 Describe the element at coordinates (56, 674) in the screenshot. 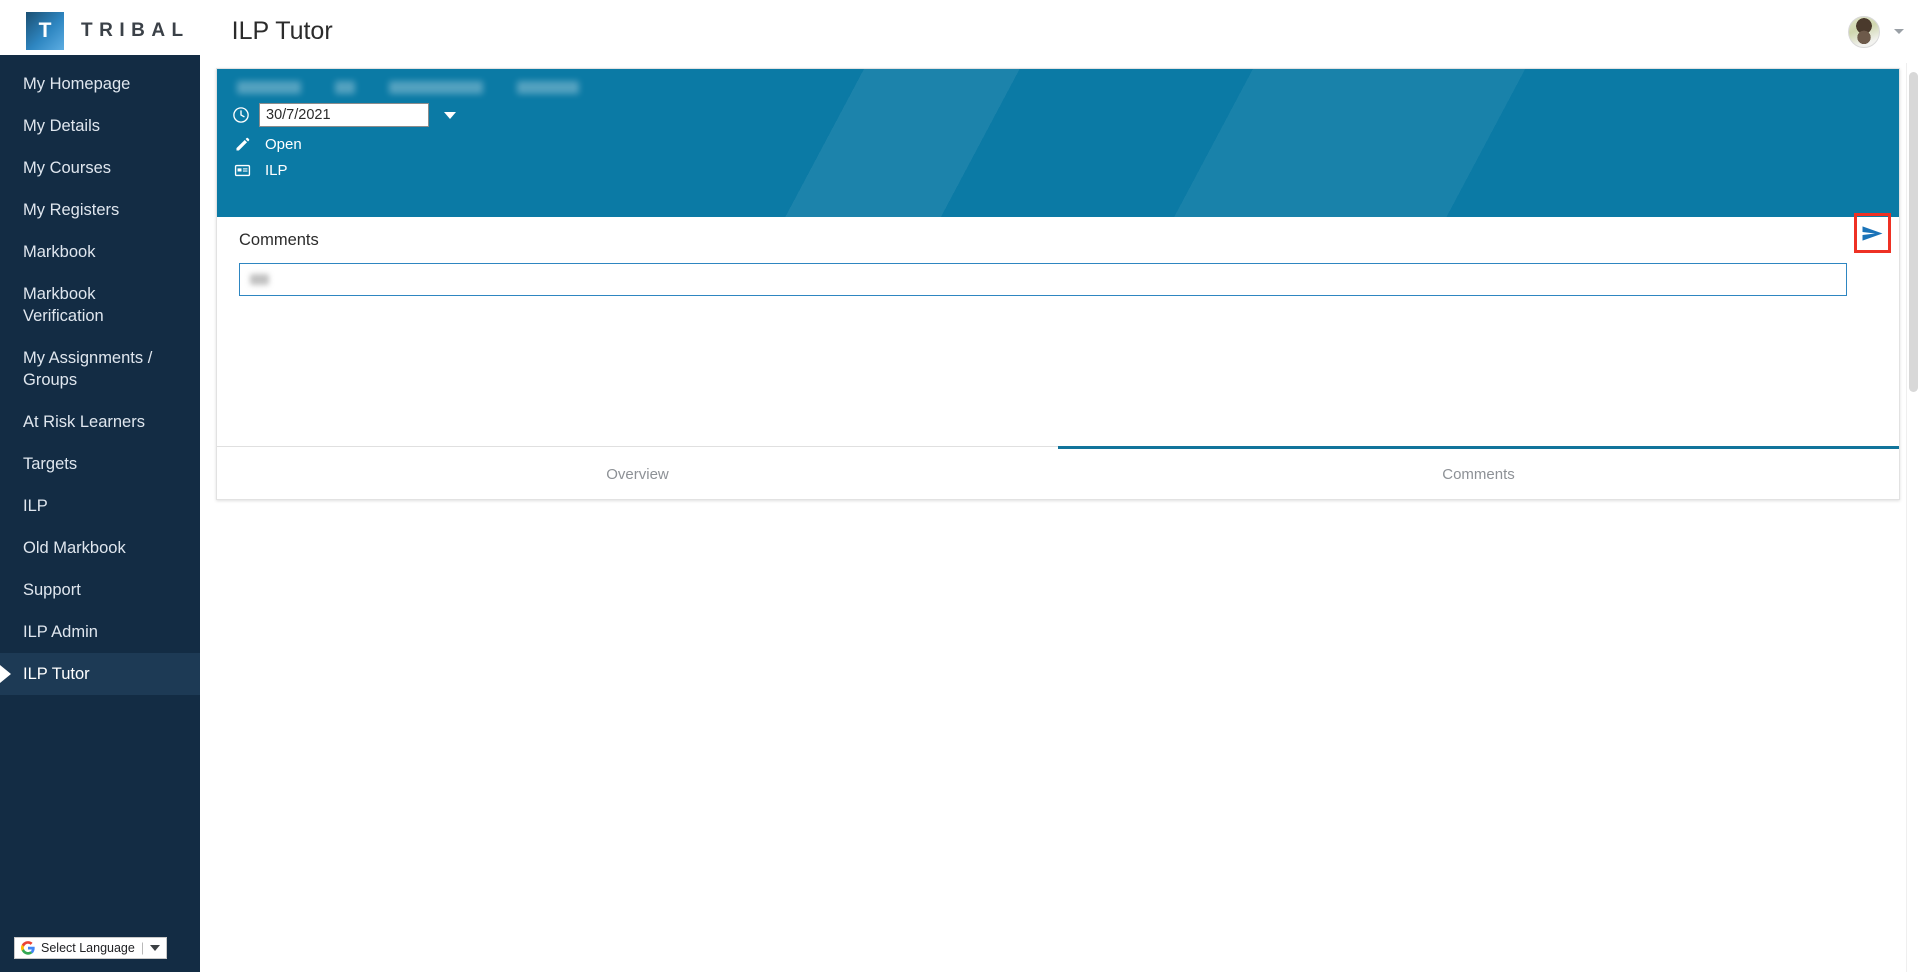

I see `sidebar-item-label: ILP Tutor` at that location.